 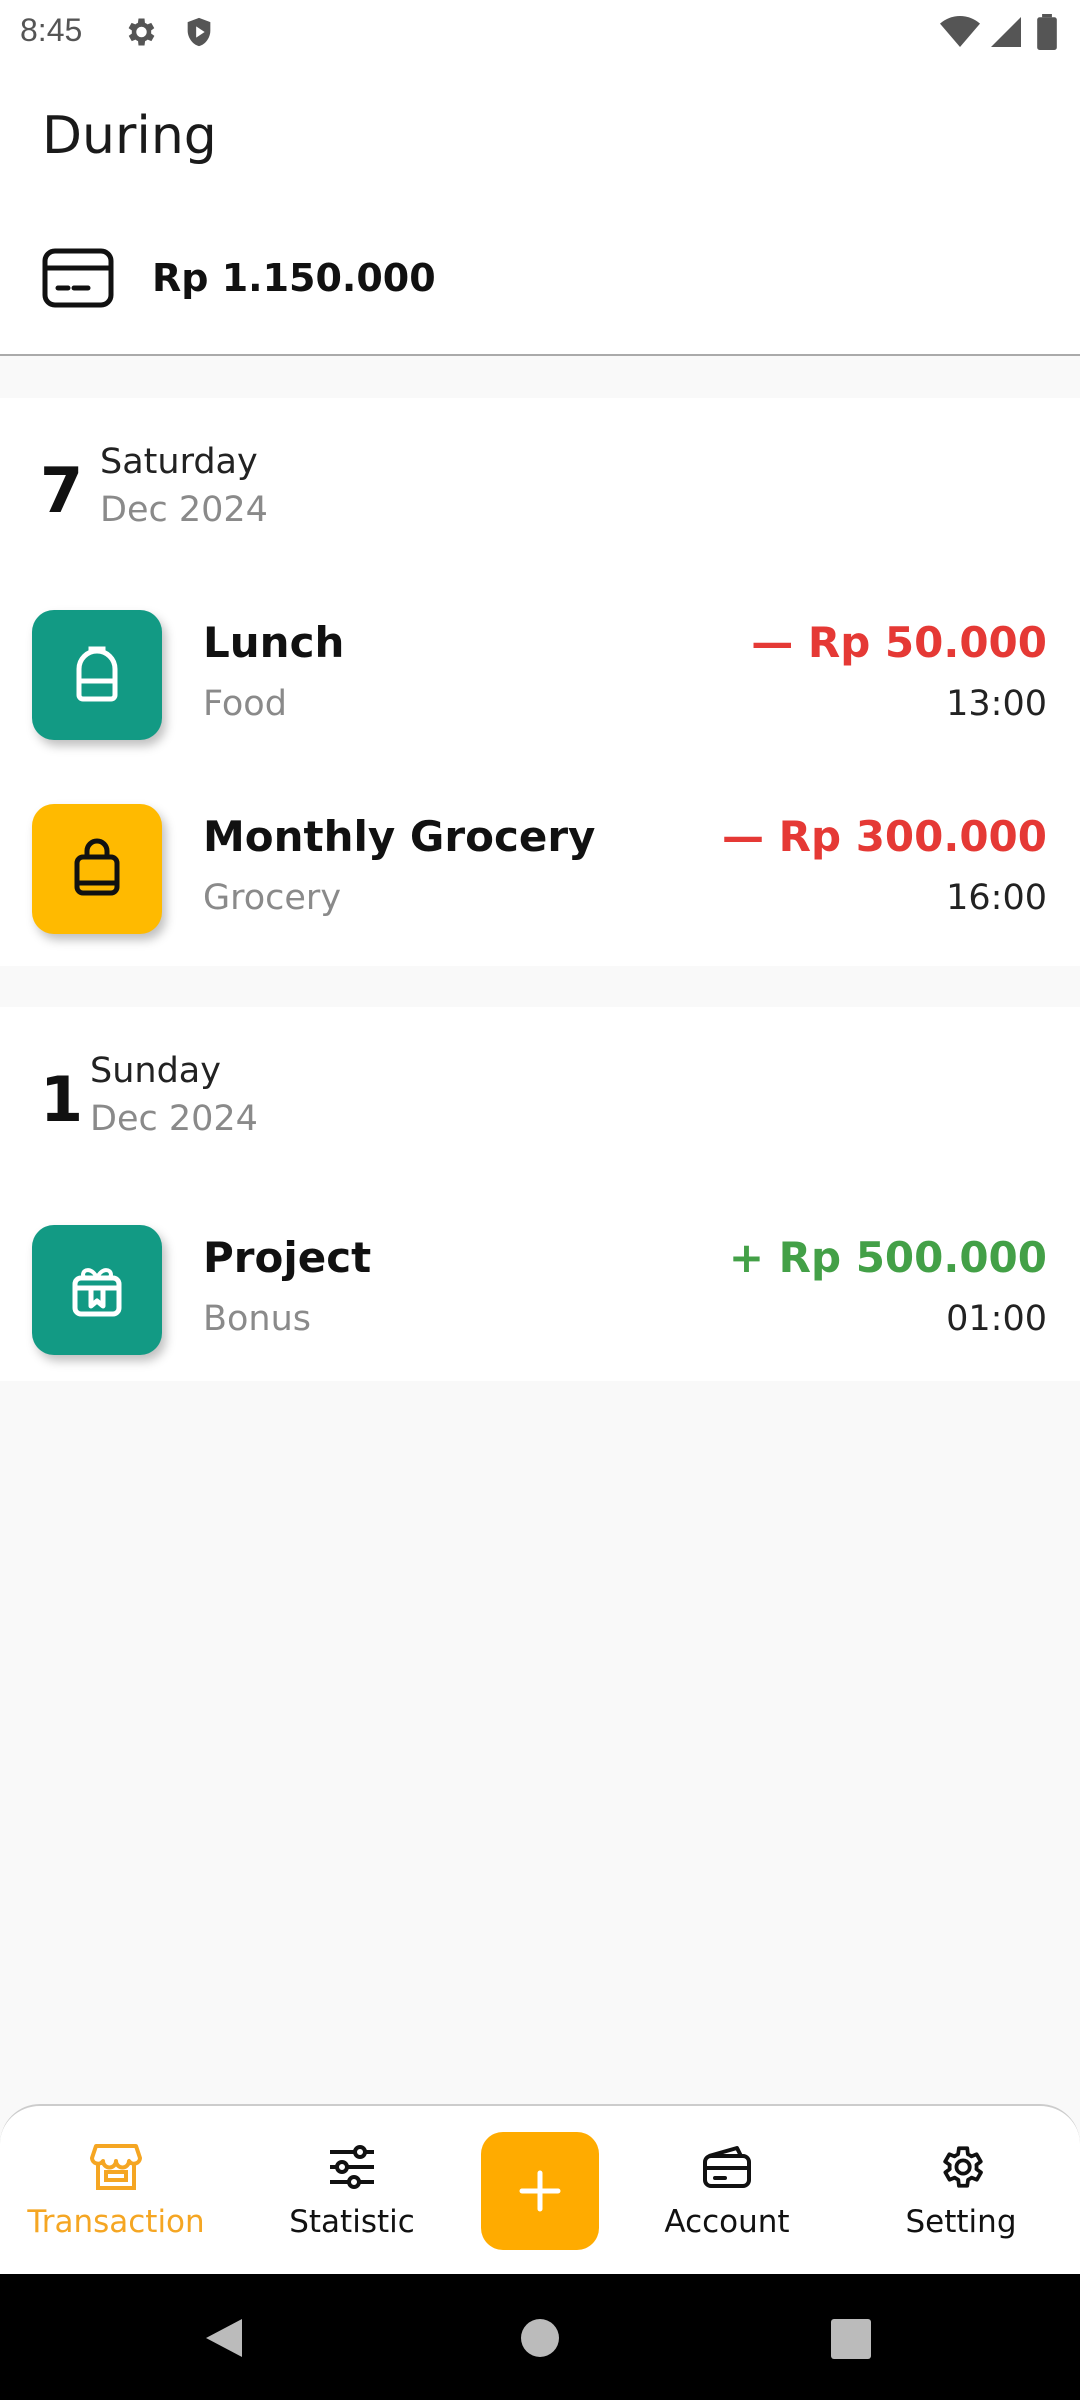 I want to click on backpack-icon, so click(x=97, y=674).